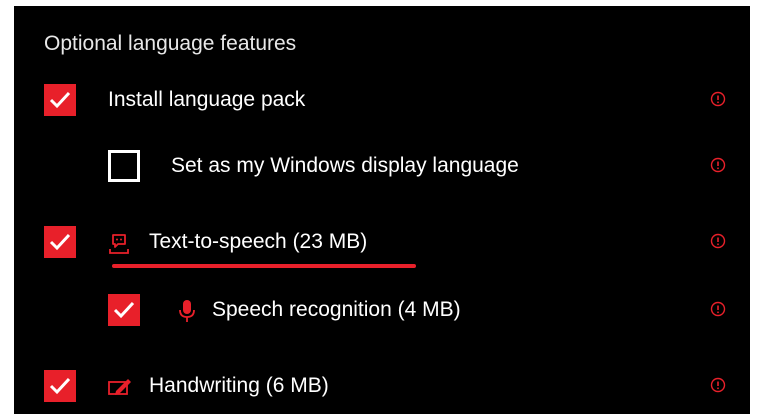 Image resolution: width=765 pixels, height=420 pixels. I want to click on feature-row-text-to-speech: Text-to-speech (23 MB), so click(382, 244).